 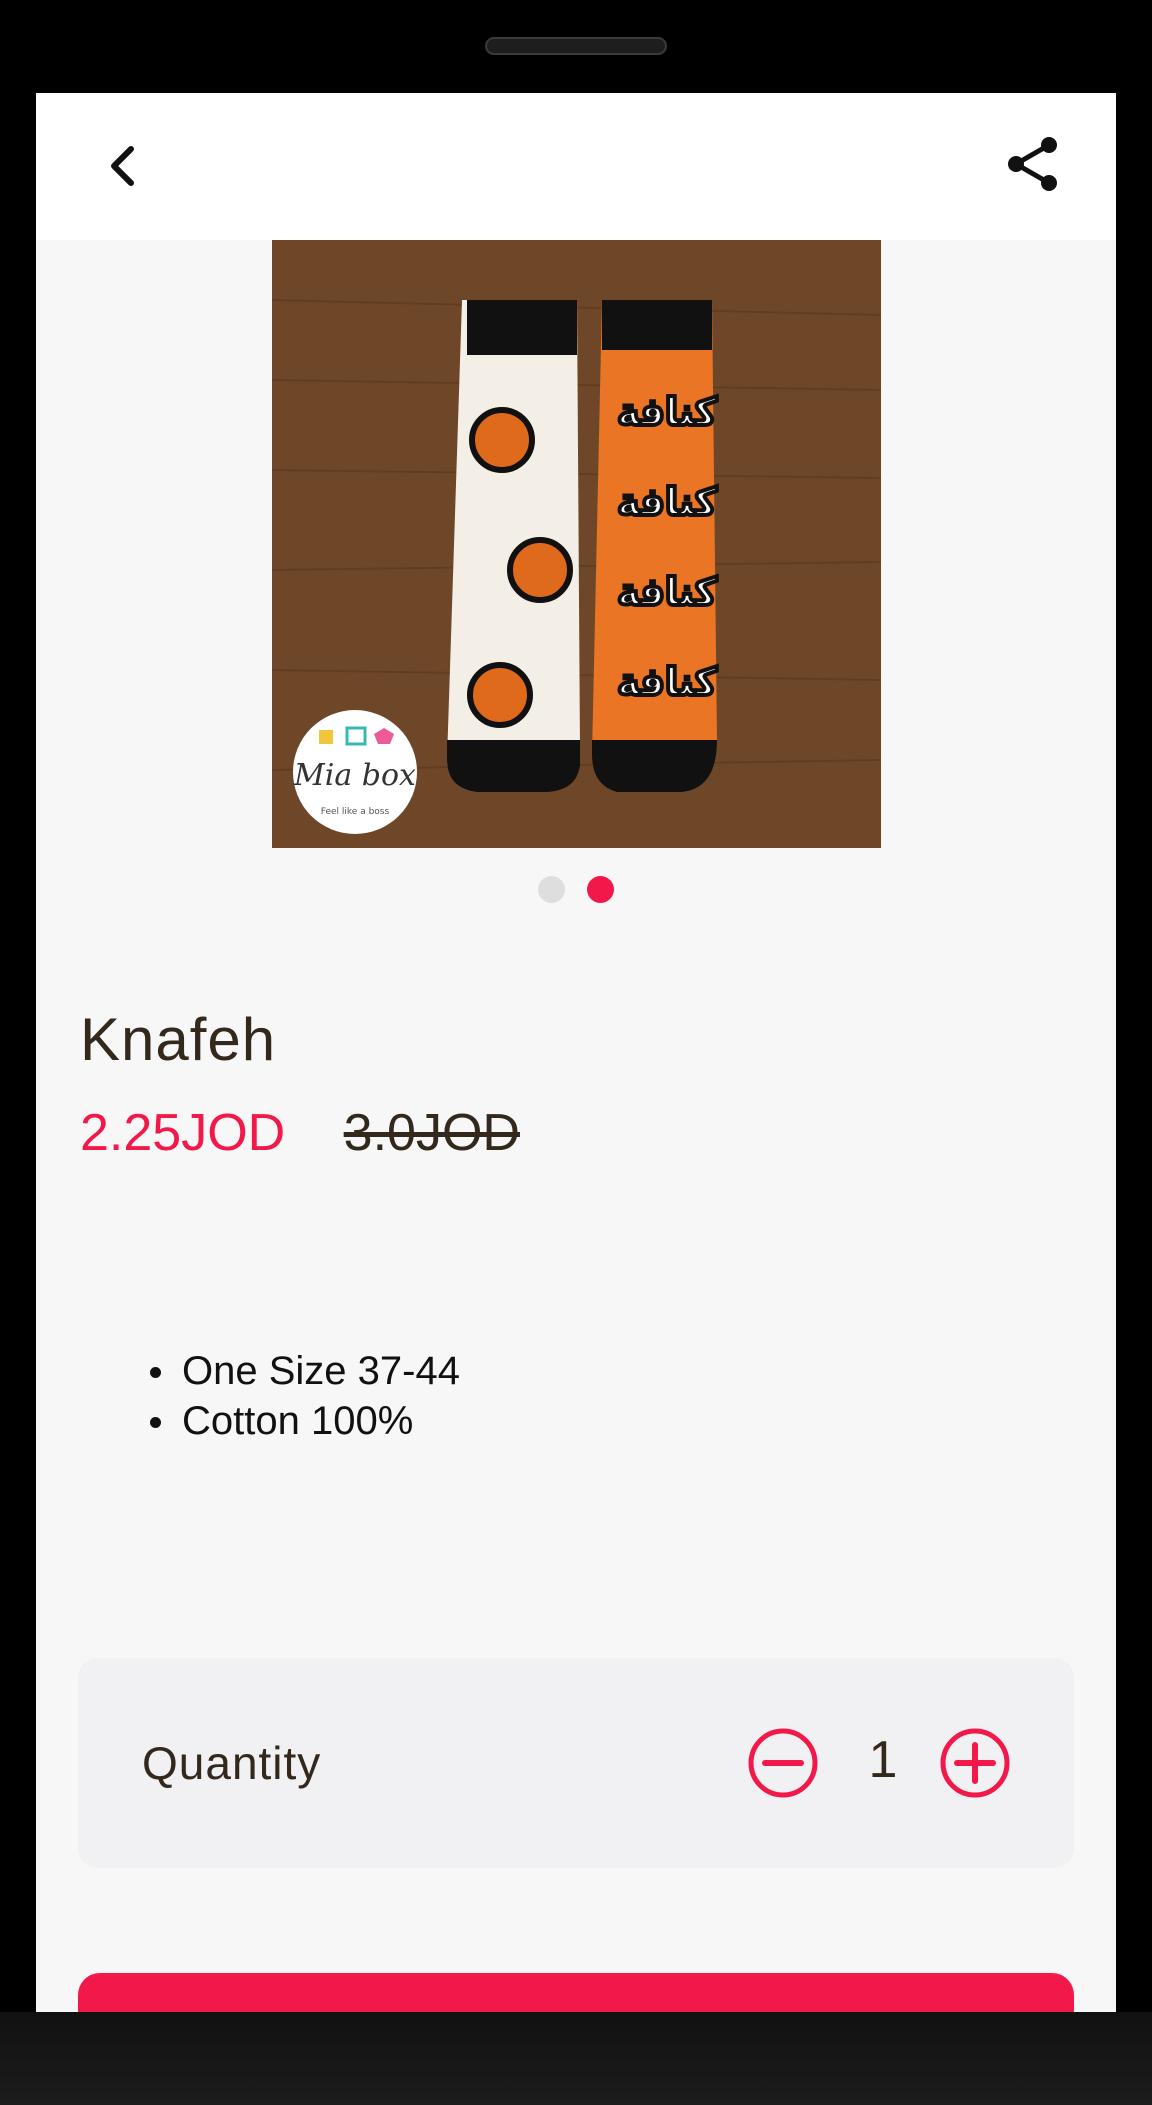 I want to click on original-price: 3.0JOD, so click(x=431, y=1133).